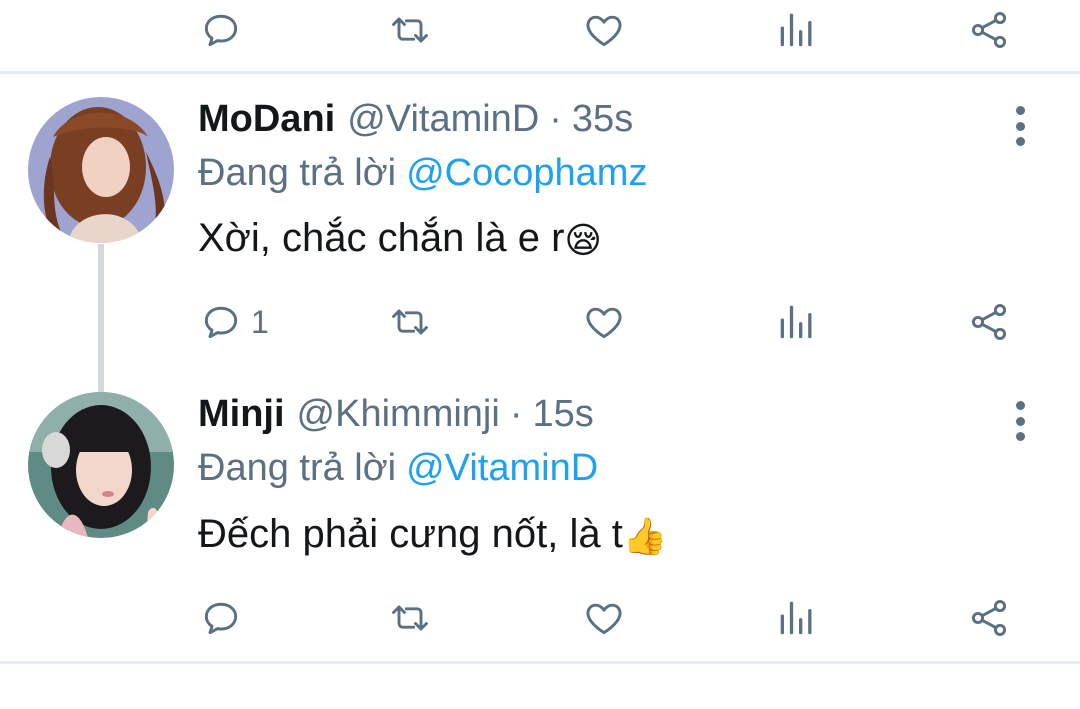 This screenshot has height=709, width=1080. What do you see at coordinates (241, 414) in the screenshot?
I see `author-name: Minji` at bounding box center [241, 414].